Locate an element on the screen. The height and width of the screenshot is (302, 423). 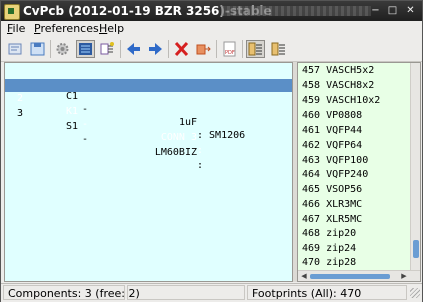
configuration-icon is located at coordinates (62, 49).